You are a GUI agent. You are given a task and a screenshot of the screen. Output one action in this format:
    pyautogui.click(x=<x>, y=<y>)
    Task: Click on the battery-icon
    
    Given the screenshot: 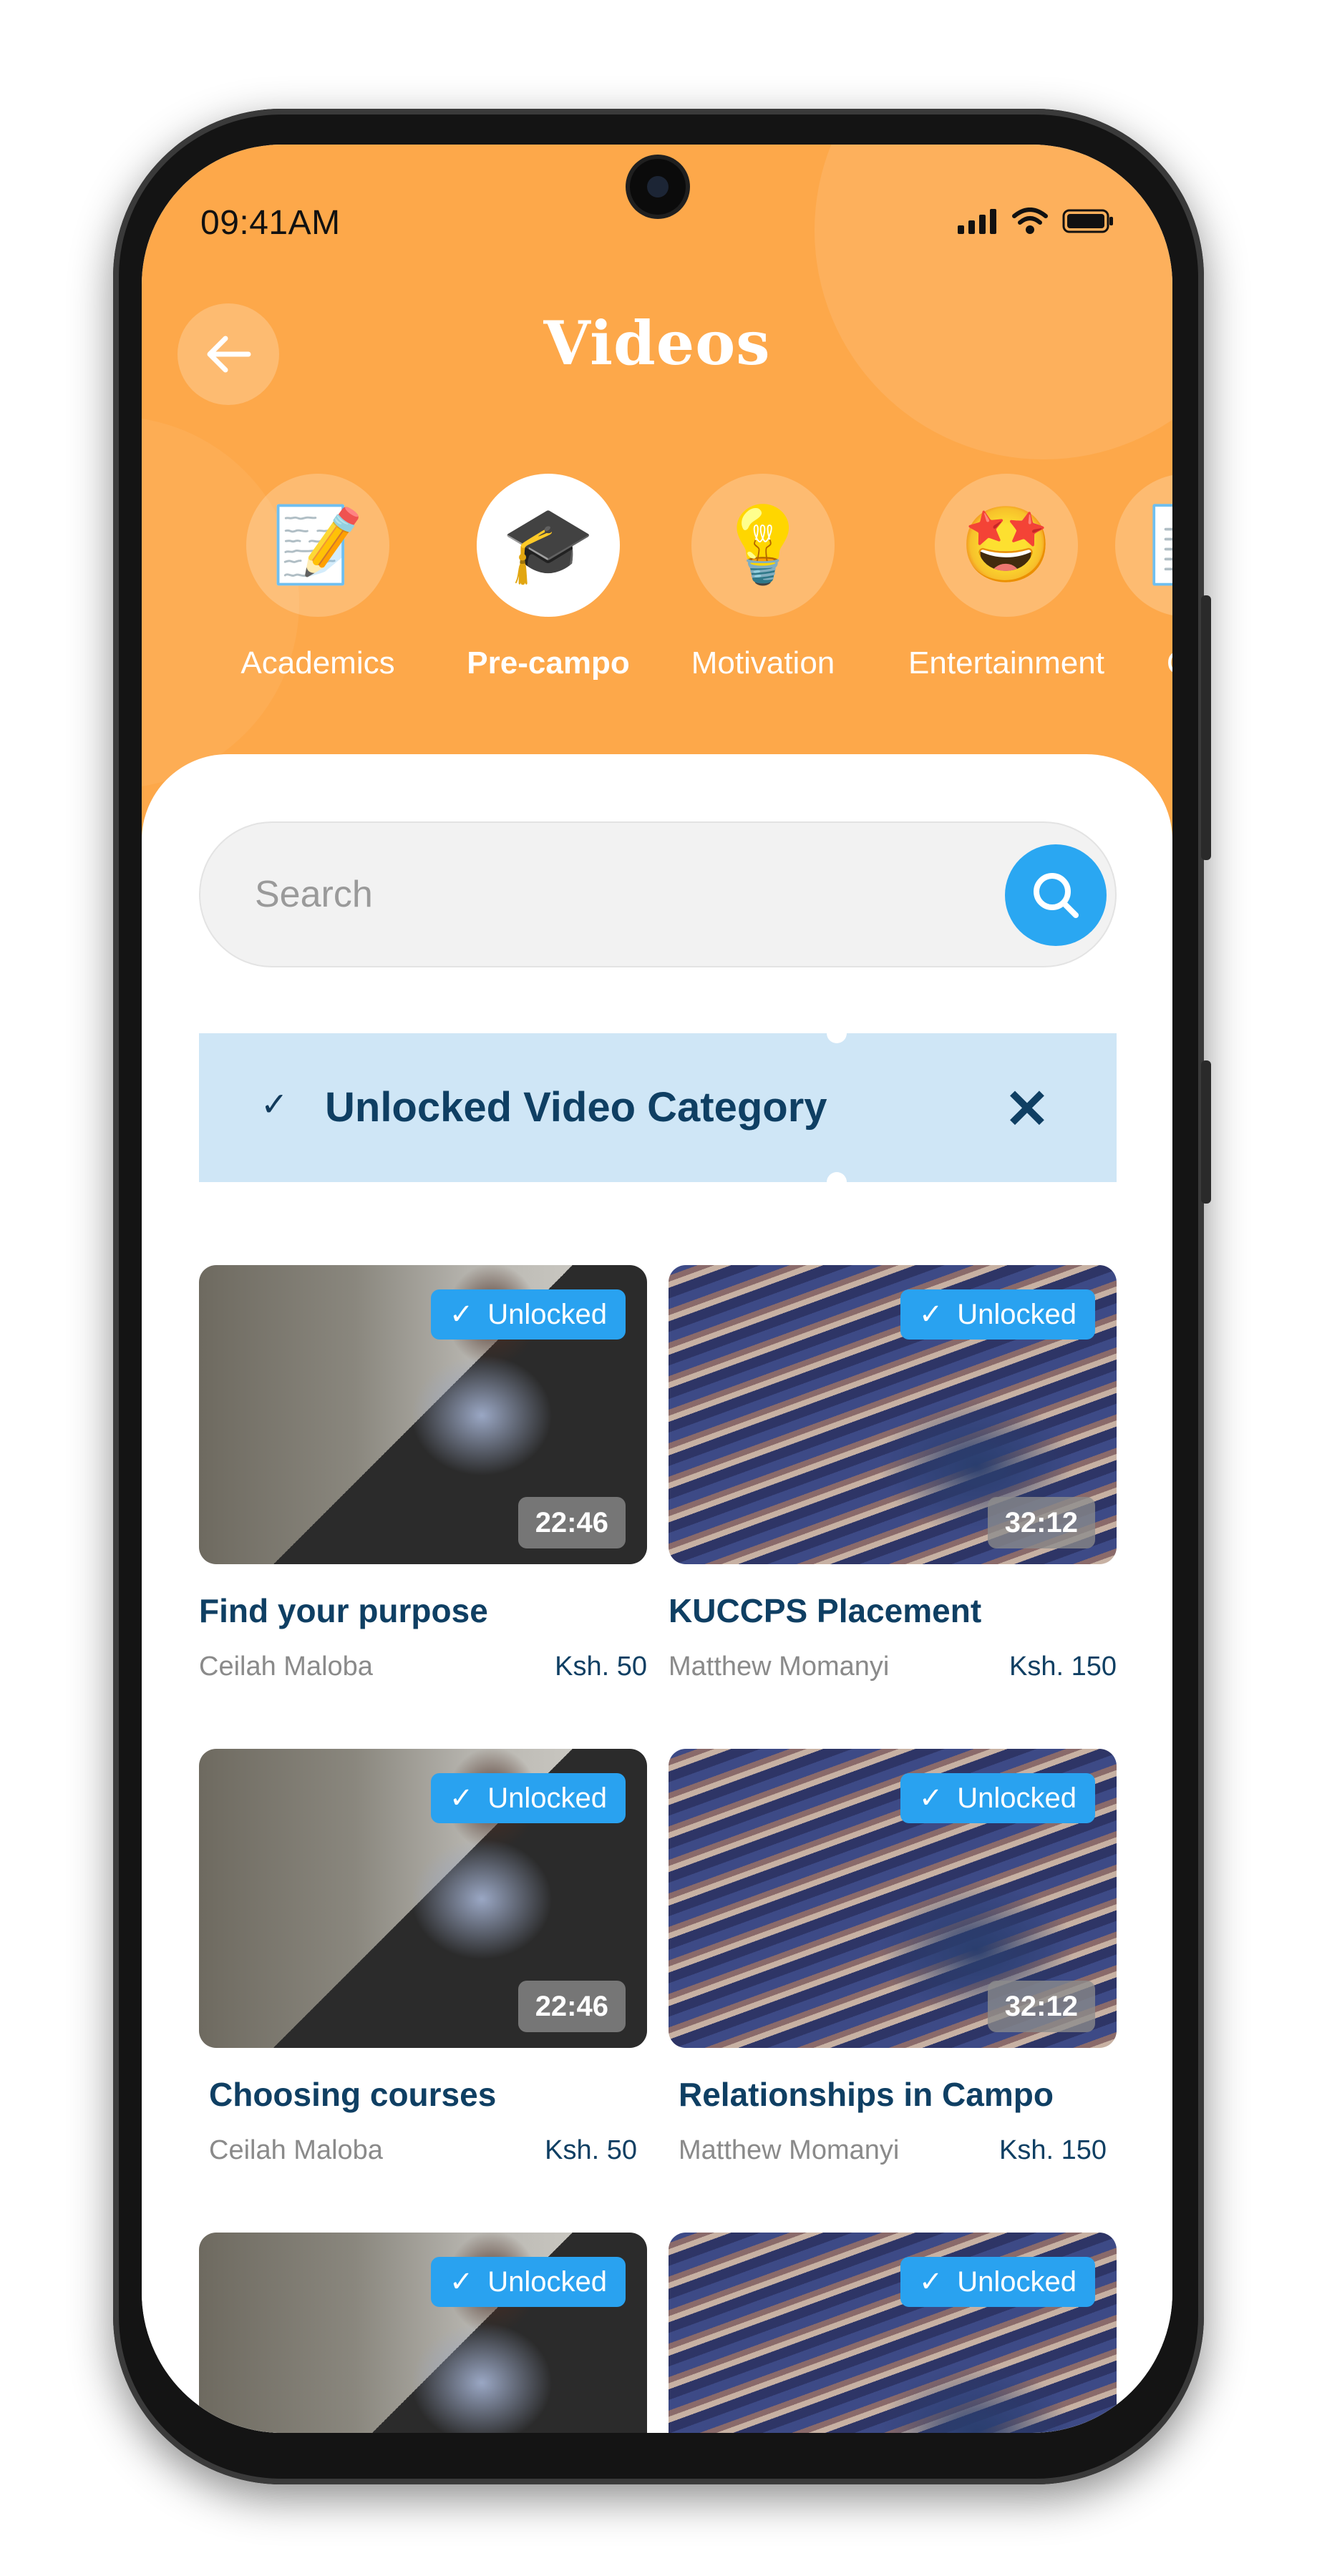 What is the action you would take?
    pyautogui.click(x=1087, y=221)
    